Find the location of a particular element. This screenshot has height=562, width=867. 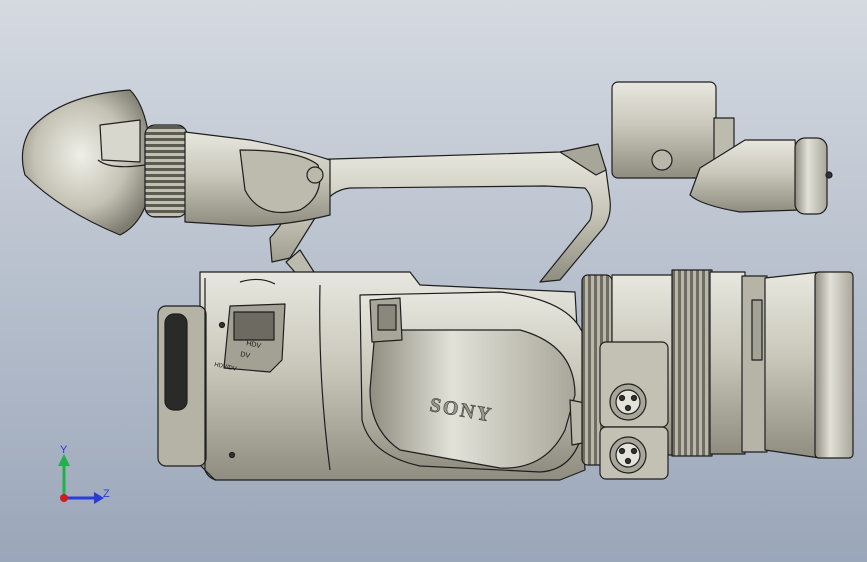

zoom-ring is located at coordinates (719, 363).